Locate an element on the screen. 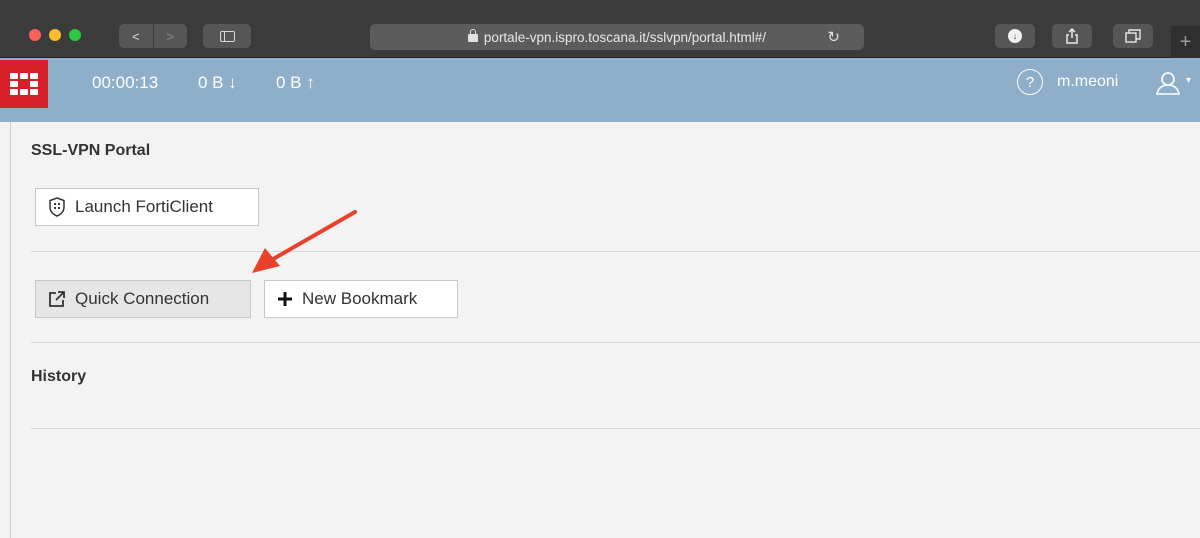 Image resolution: width=1200 pixels, height=538 pixels. download-icon: ↓ is located at coordinates (1015, 36).